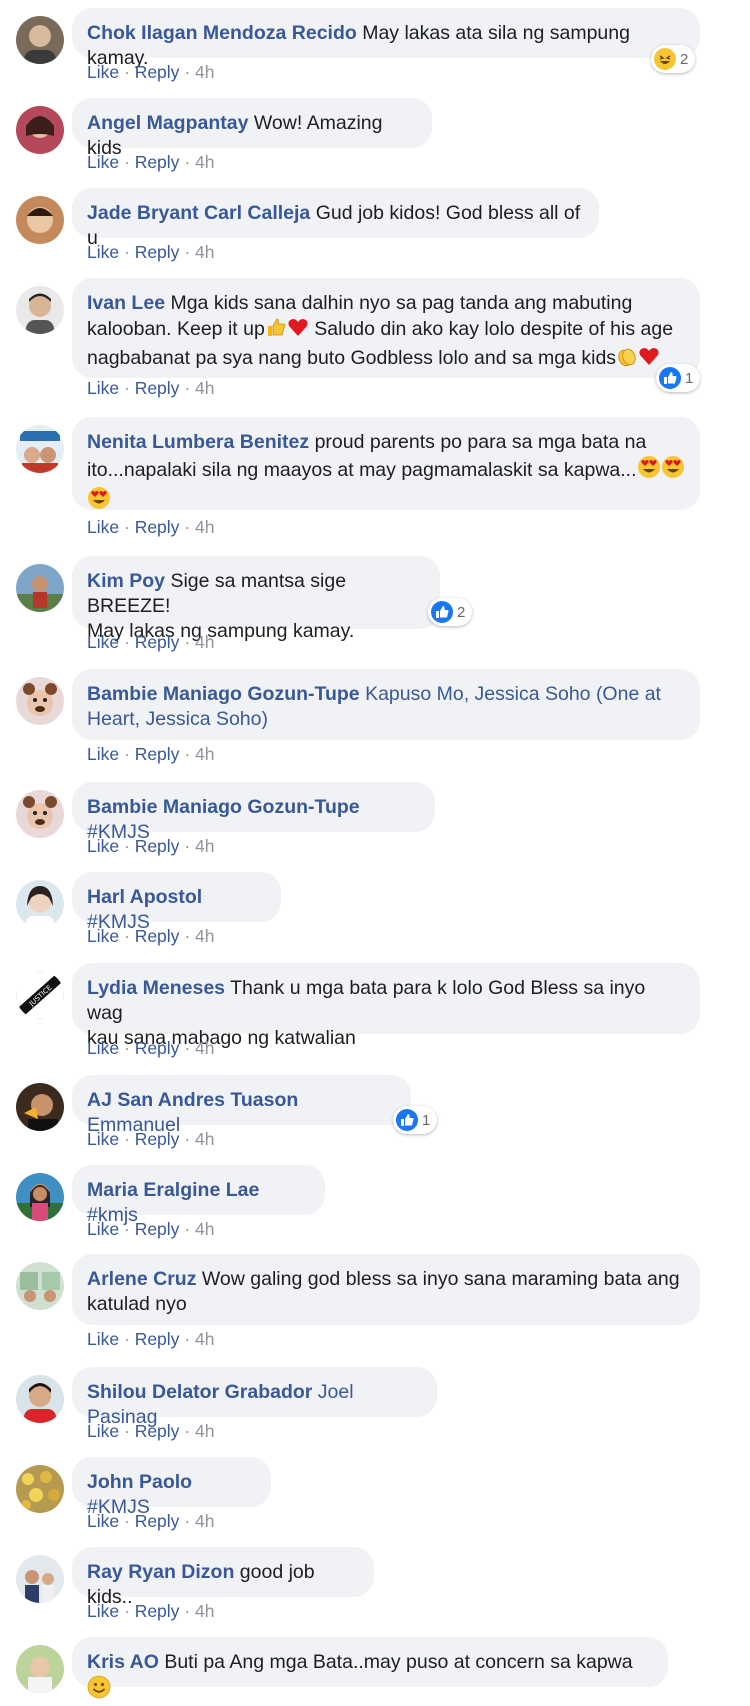  What do you see at coordinates (198, 442) in the screenshot?
I see `author-name: Nenita Lumbera Benitez` at bounding box center [198, 442].